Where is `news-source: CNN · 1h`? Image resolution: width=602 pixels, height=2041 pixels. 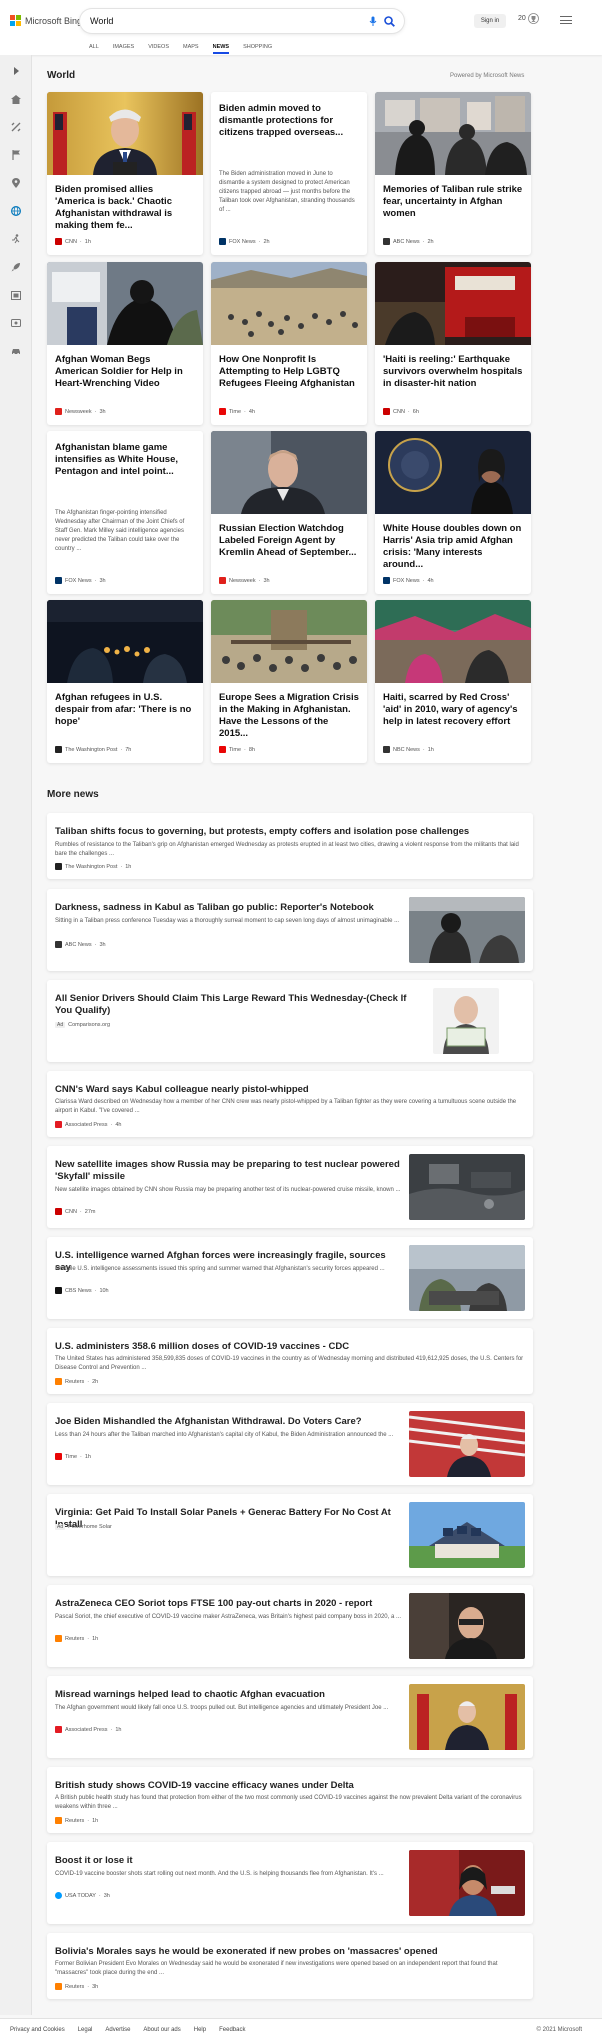
news-source: CNN · 1h is located at coordinates (73, 241).